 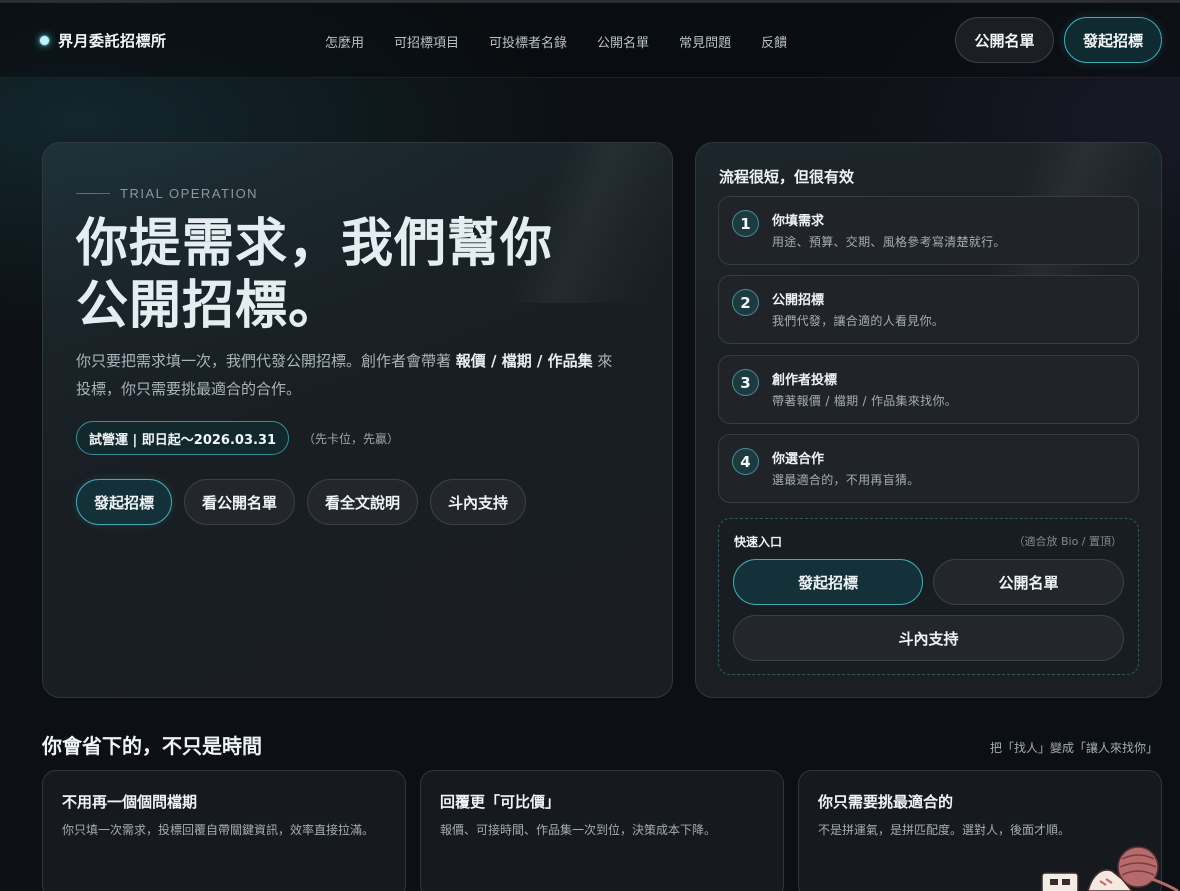 I want to click on quick-entry-title: 快速入口, so click(x=758, y=542).